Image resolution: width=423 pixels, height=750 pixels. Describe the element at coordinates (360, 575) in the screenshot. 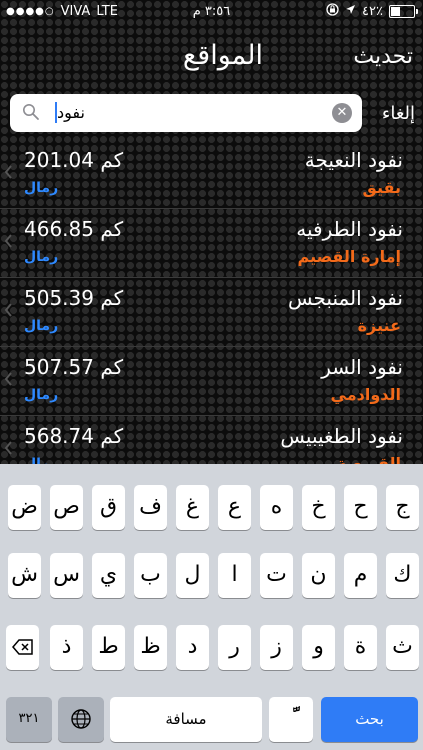

I see `key-row2-1: م` at that location.